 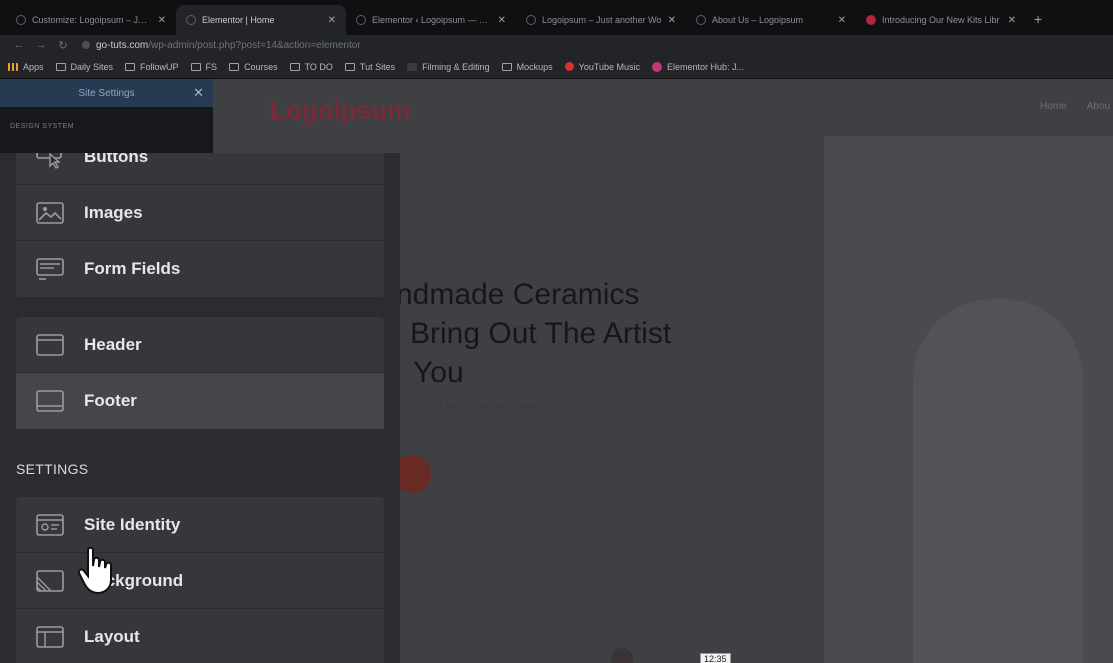 I want to click on site-settings-header: Site Settings ✕ DESIGN SYSTEM, so click(x=106, y=116).